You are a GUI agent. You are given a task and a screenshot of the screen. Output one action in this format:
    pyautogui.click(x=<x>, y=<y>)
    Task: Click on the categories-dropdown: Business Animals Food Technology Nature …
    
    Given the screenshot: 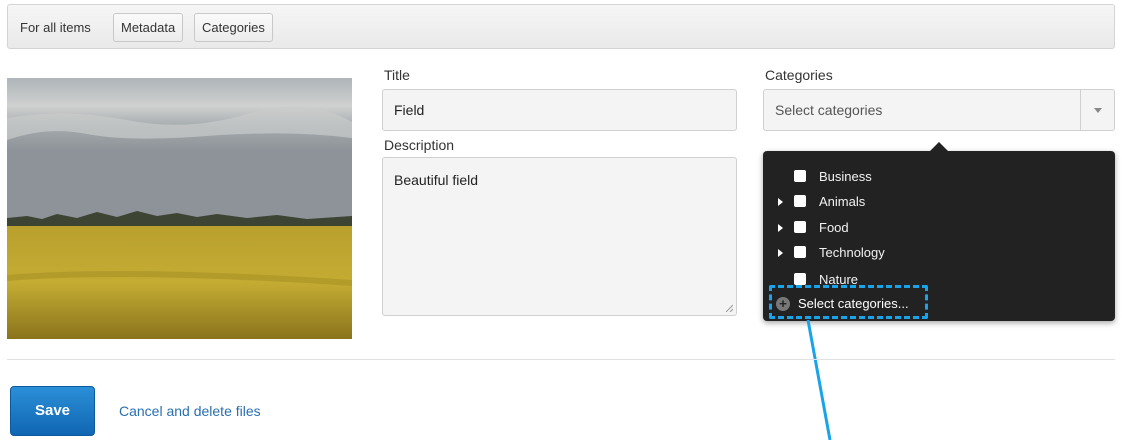 What is the action you would take?
    pyautogui.click(x=939, y=231)
    